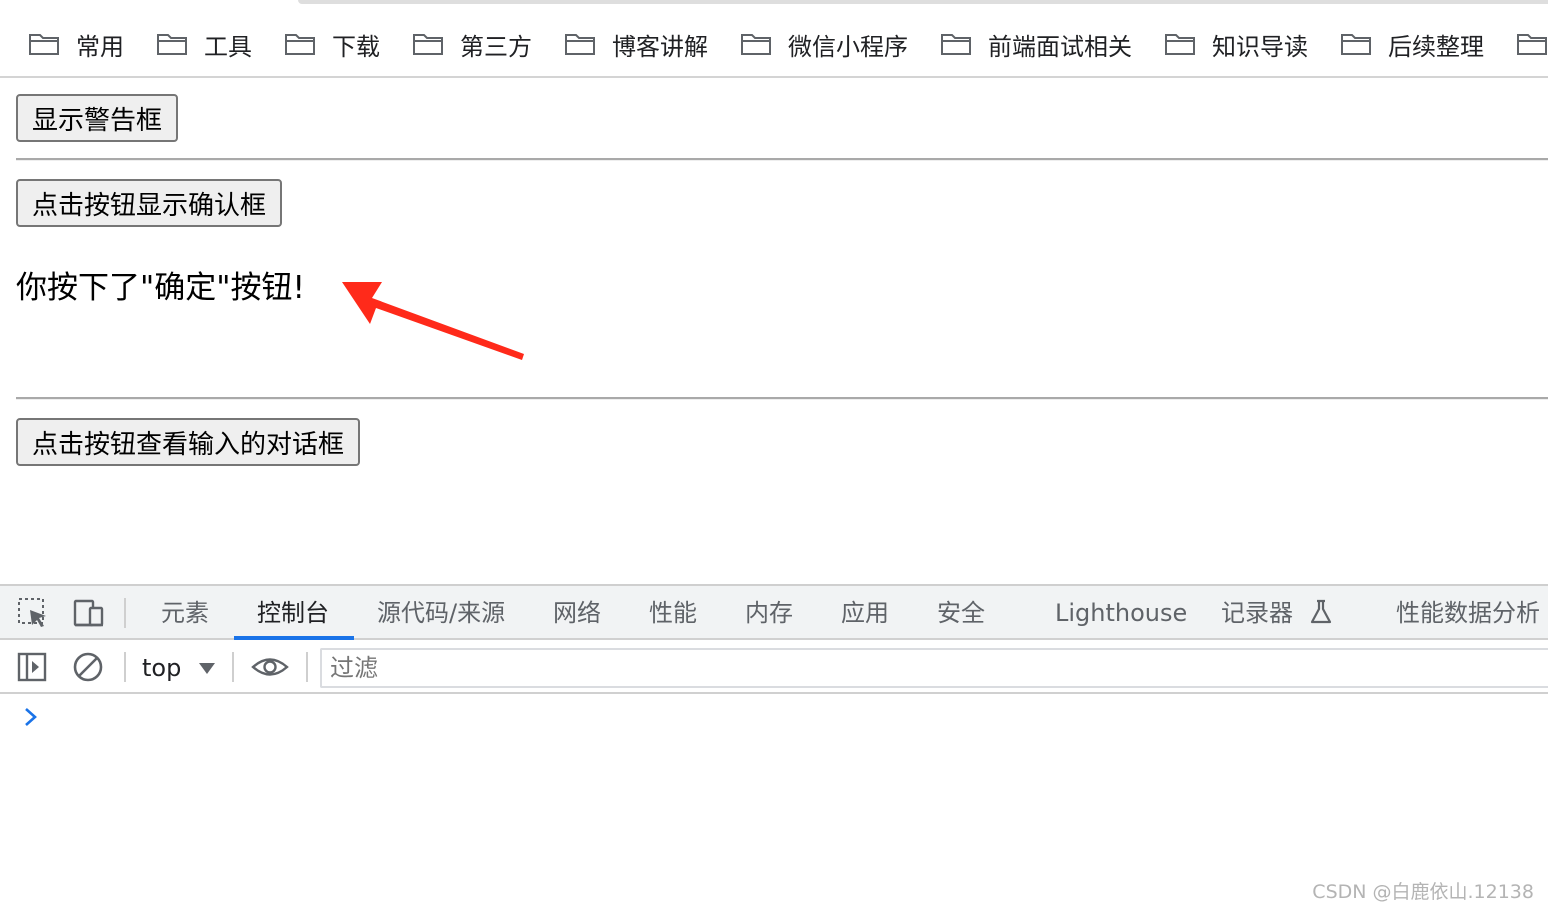 Image resolution: width=1548 pixels, height=912 pixels. What do you see at coordinates (294, 638) in the screenshot?
I see `active-tab-indicator` at bounding box center [294, 638].